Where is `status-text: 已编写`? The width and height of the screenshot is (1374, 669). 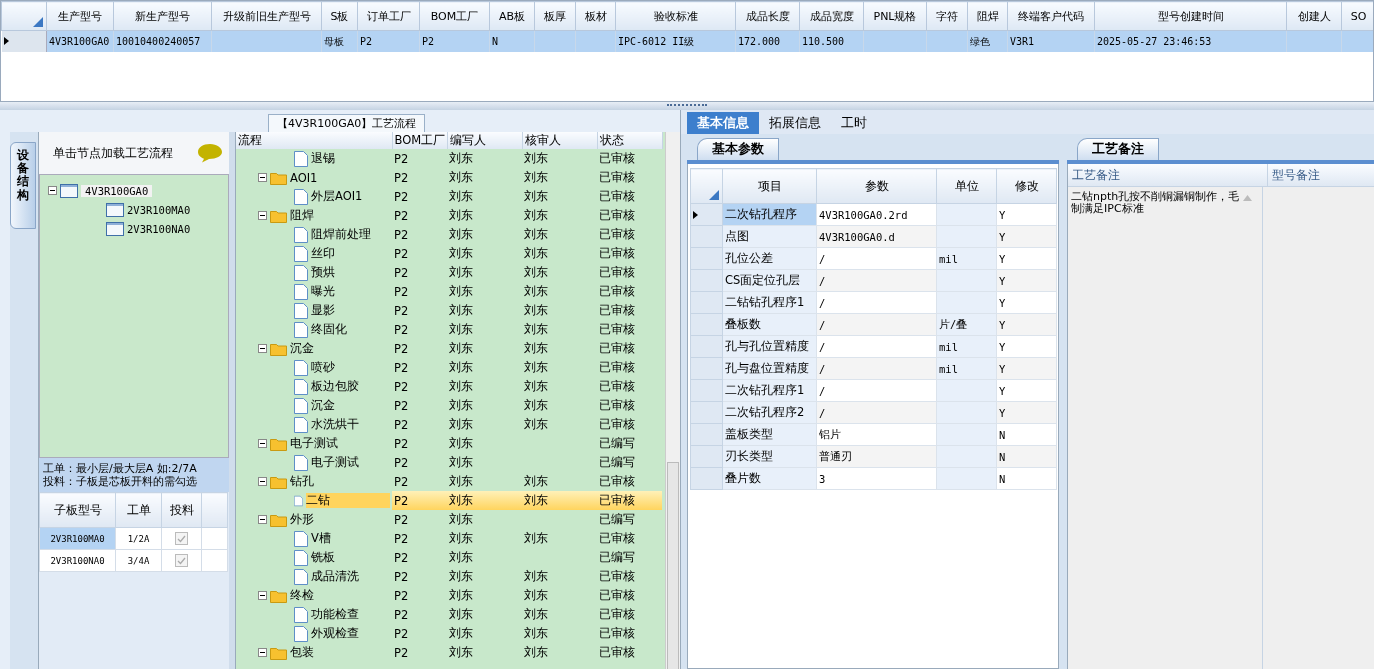 status-text: 已编写 is located at coordinates (617, 519).